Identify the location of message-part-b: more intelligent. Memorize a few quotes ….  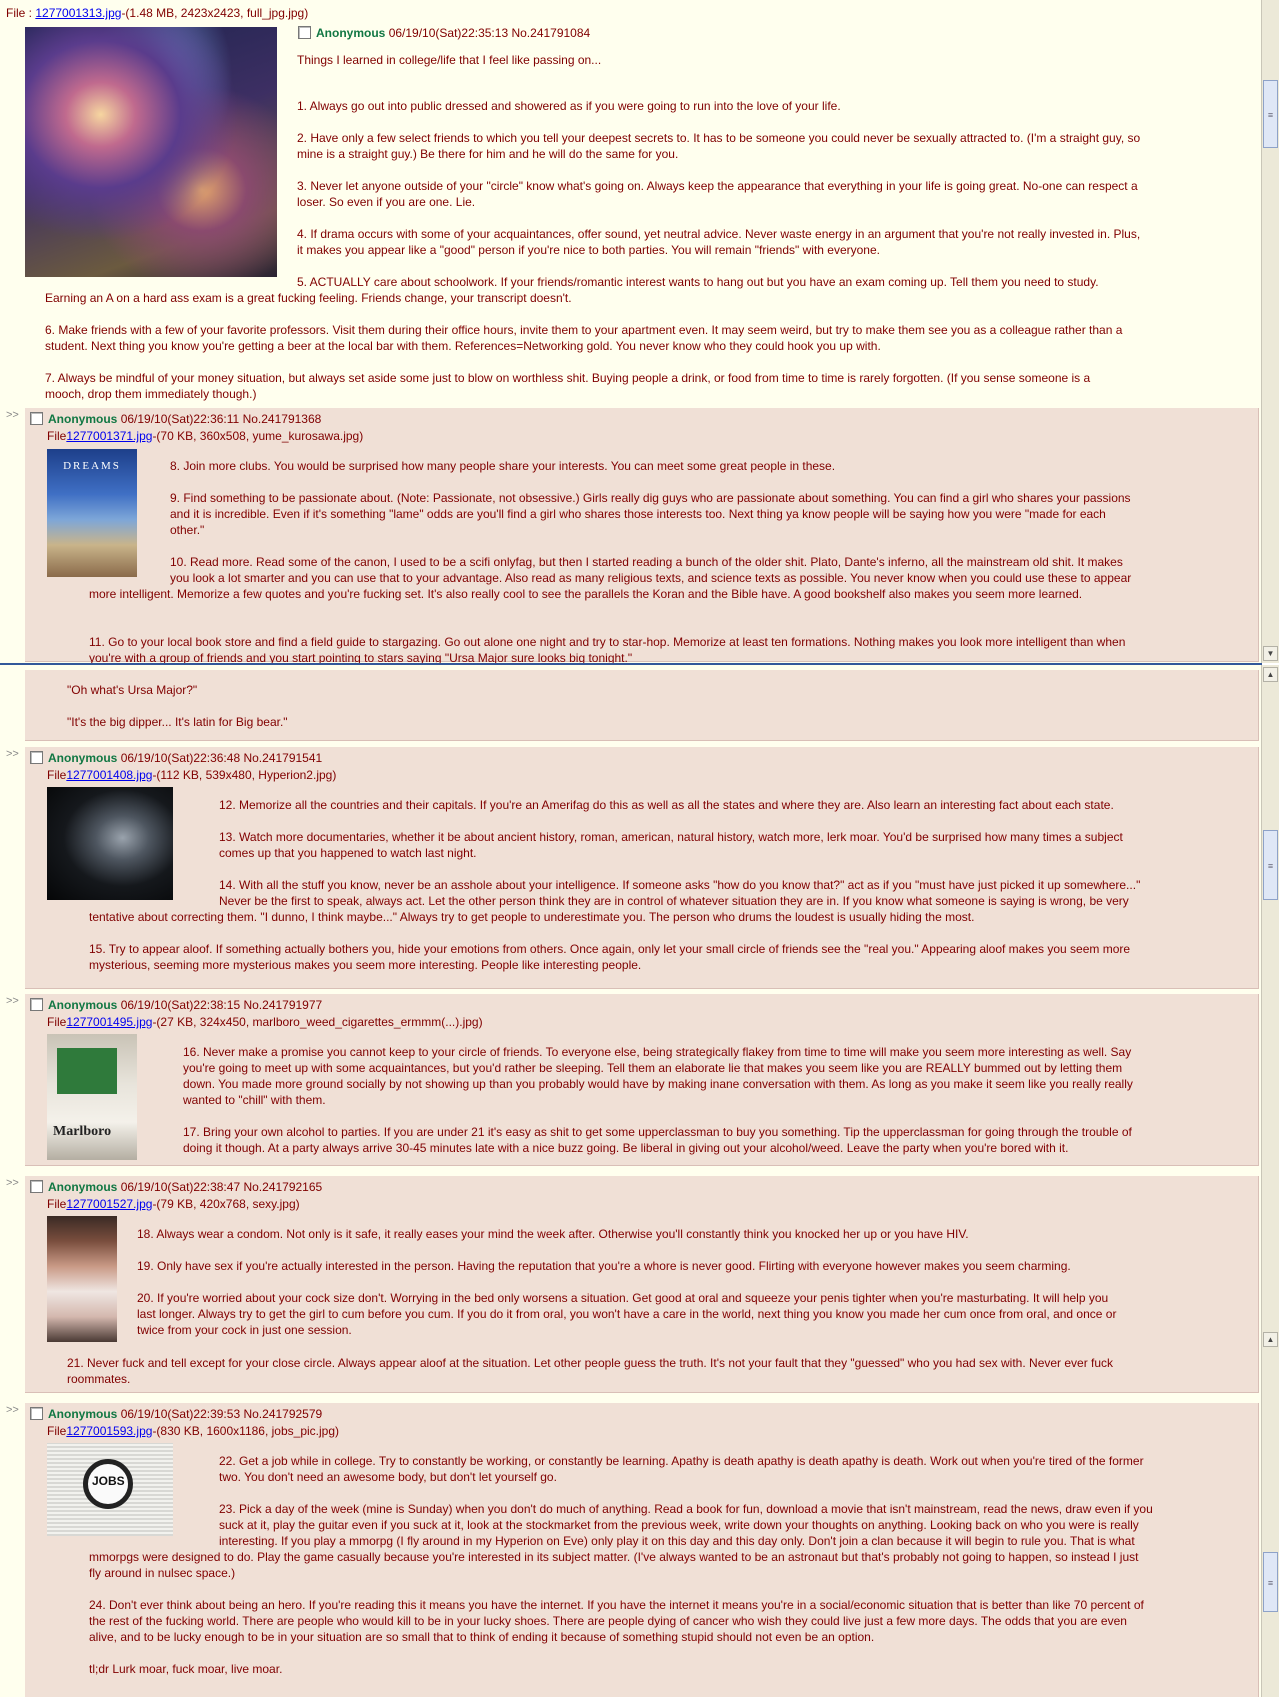
(607, 626).